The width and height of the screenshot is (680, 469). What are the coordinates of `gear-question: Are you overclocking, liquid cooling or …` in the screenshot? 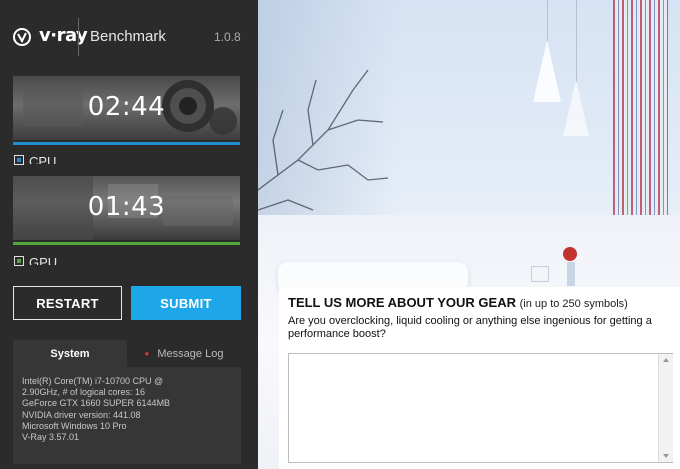 It's located at (470, 327).